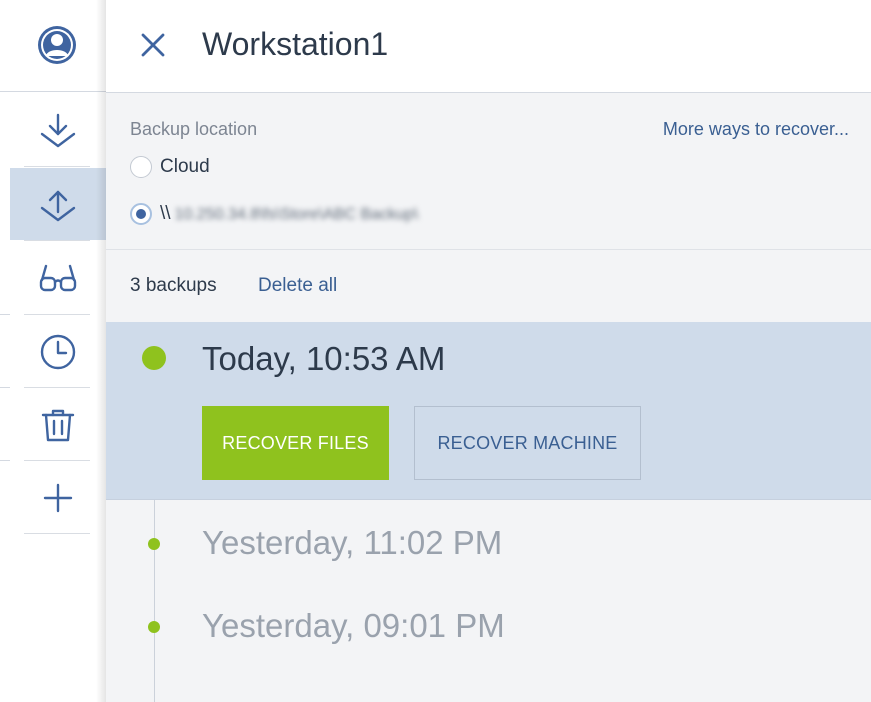  I want to click on trash-icon, so click(58, 425).